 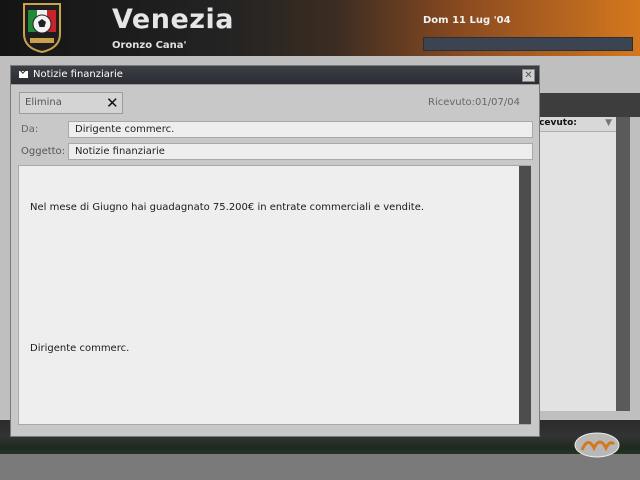 What do you see at coordinates (320, 467) in the screenshot?
I see `footer-strip` at bounding box center [320, 467].